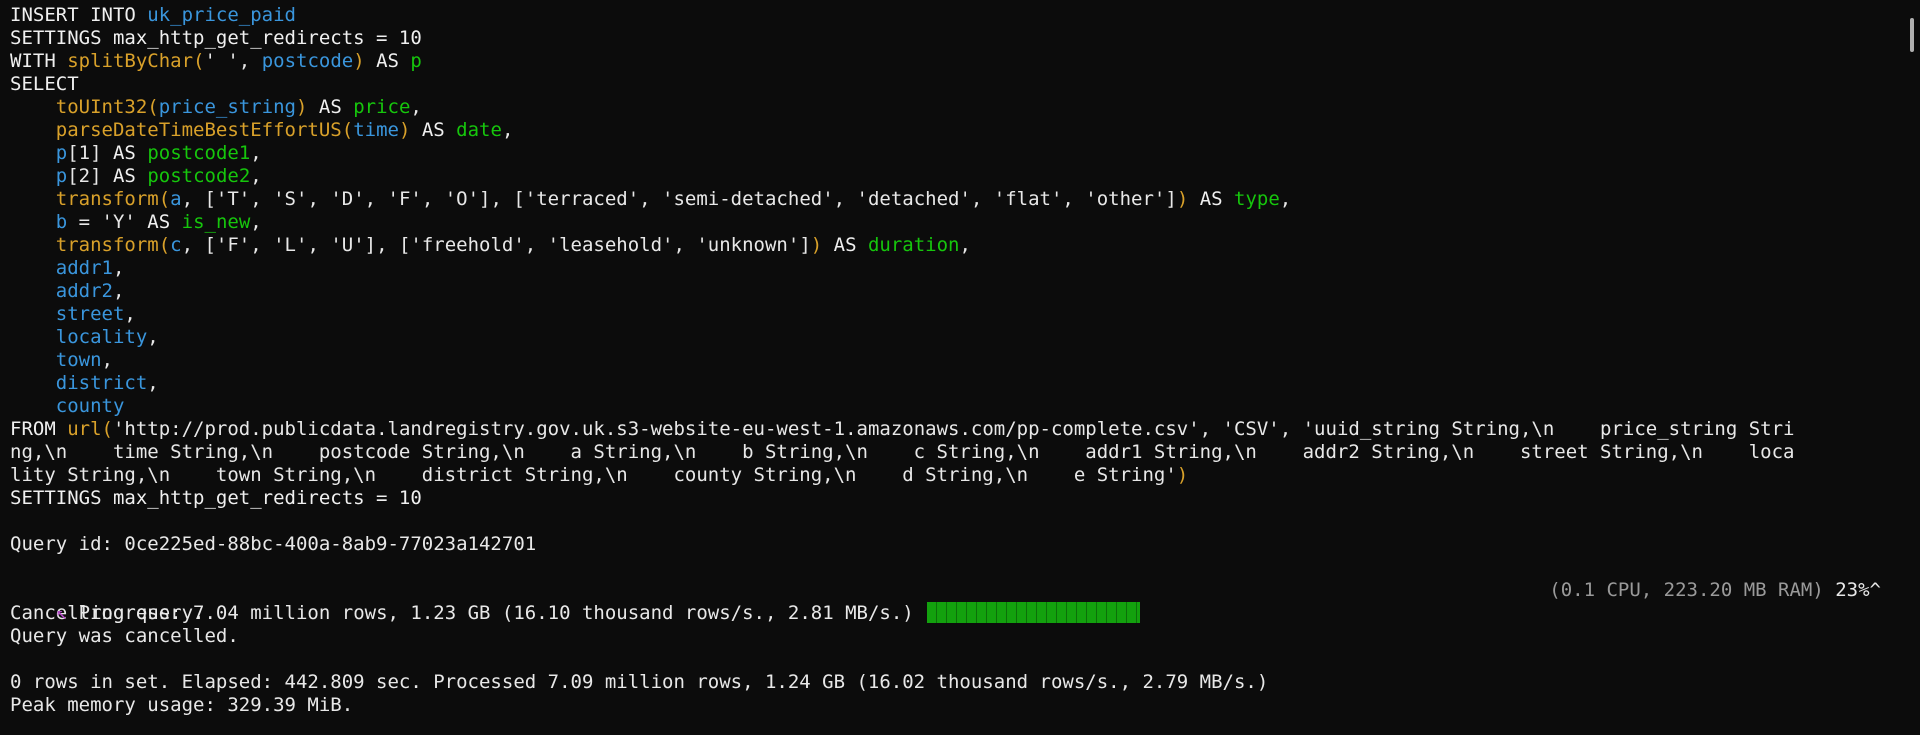 The image size is (1920, 735). Describe the element at coordinates (84, 153) in the screenshot. I see `code-token: [1]` at that location.